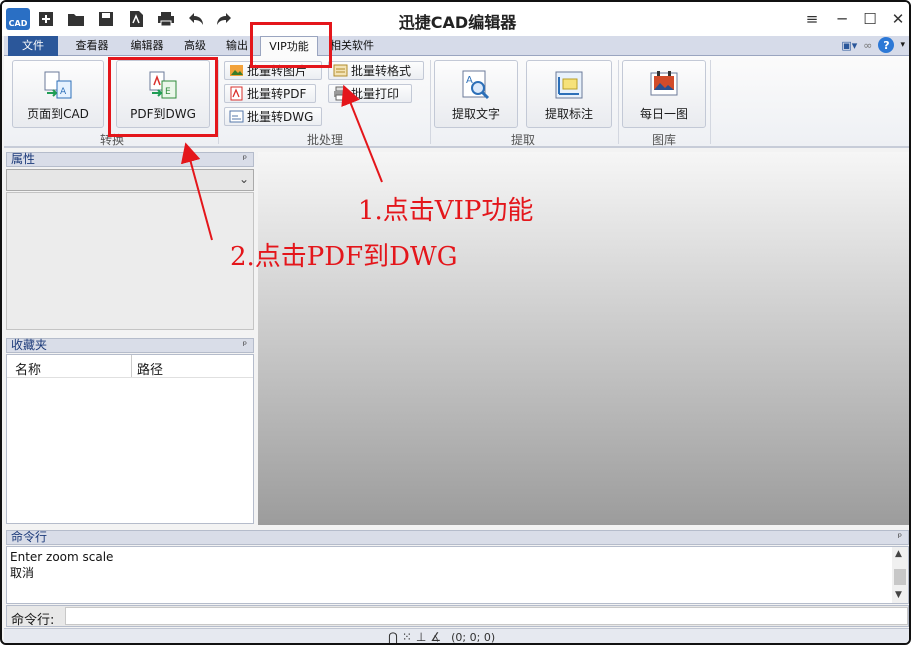 The height and width of the screenshot is (645, 911). Describe the element at coordinates (23, 159) in the screenshot. I see `properties-title: 属性` at that location.